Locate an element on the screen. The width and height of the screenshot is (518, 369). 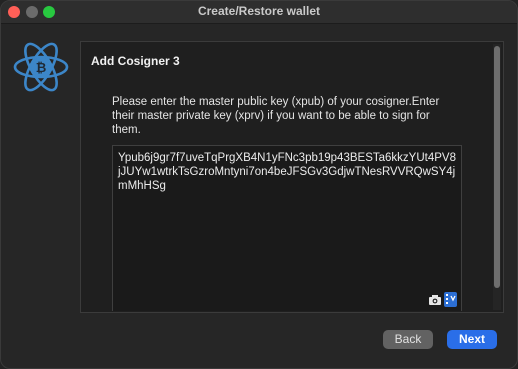
electrum-bitcoin-logo-icon: ₿ is located at coordinates (41, 67).